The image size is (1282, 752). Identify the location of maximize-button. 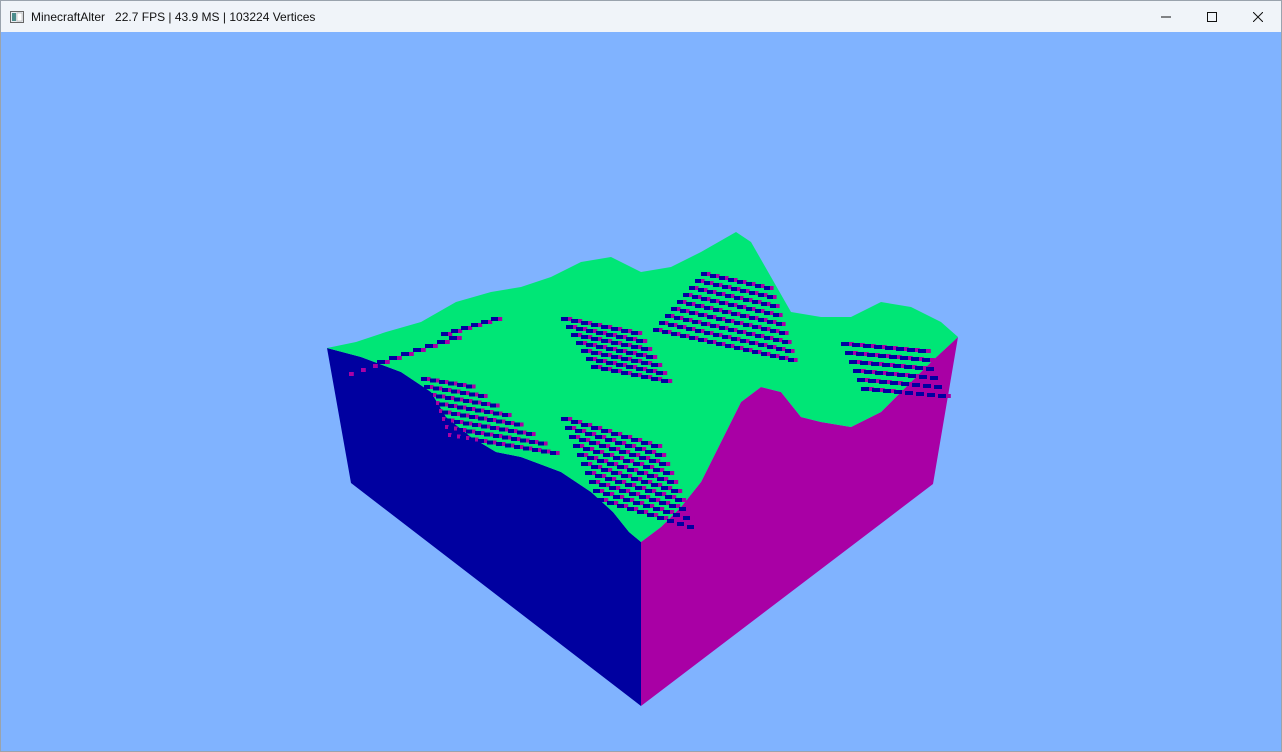
(1212, 16).